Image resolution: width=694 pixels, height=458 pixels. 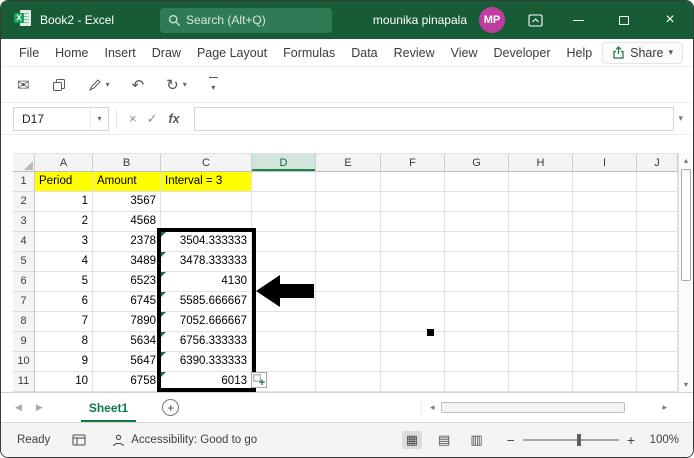 What do you see at coordinates (127, 162) in the screenshot?
I see `column-header-B: B` at bounding box center [127, 162].